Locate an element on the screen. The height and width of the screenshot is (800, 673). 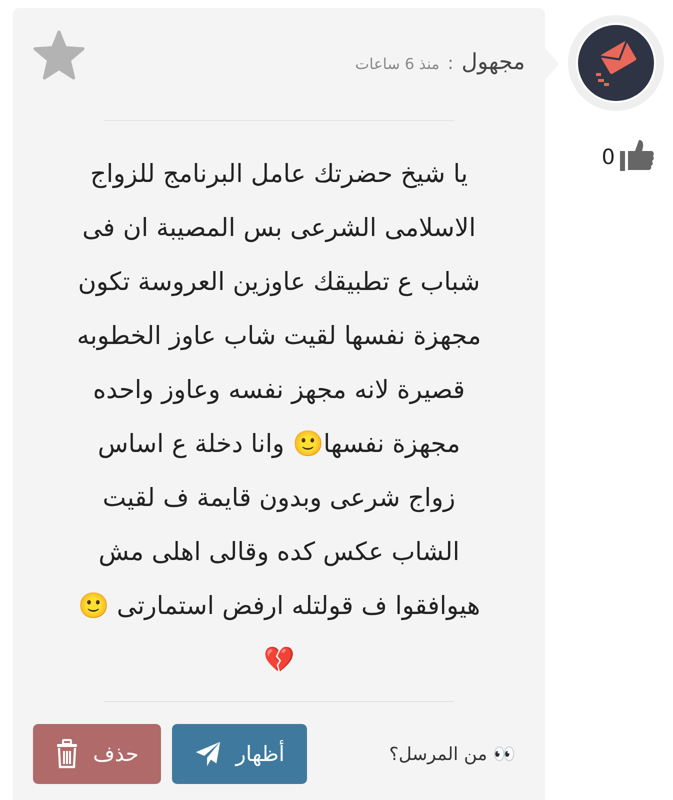
star-icon is located at coordinates (59, 55).